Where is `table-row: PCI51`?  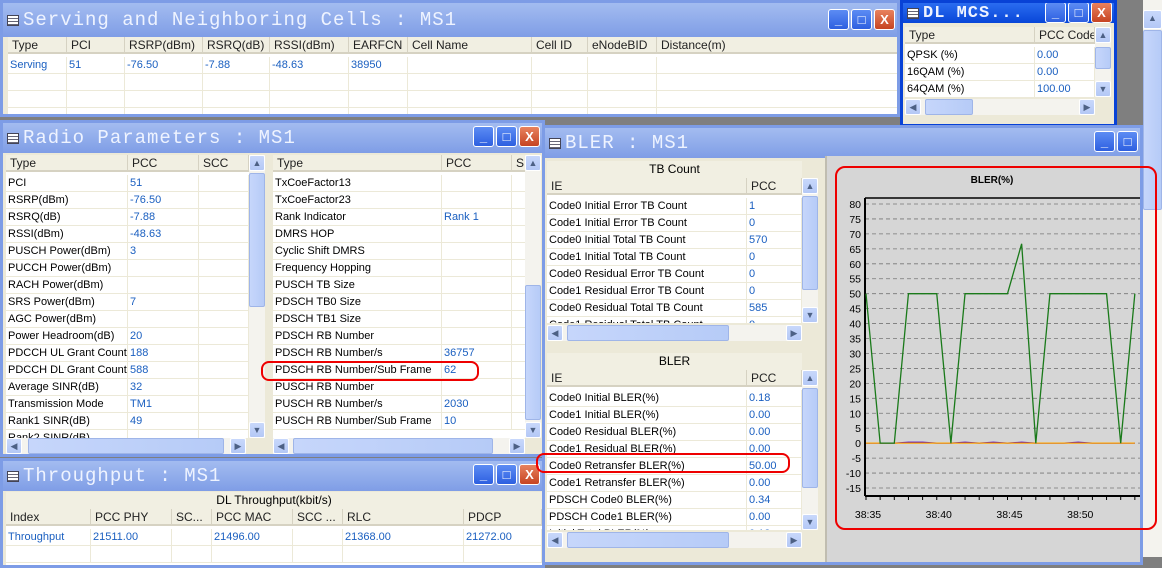
table-row: PCI51 is located at coordinates (127, 183).